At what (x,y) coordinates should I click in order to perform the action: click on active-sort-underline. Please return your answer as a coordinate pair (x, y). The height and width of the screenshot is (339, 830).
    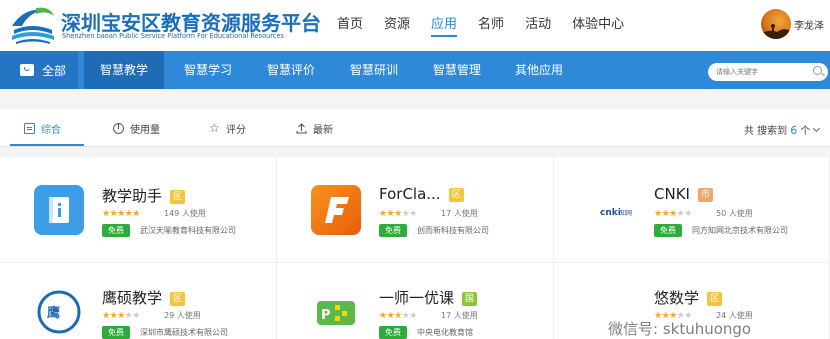
    Looking at the image, I should click on (47, 145).